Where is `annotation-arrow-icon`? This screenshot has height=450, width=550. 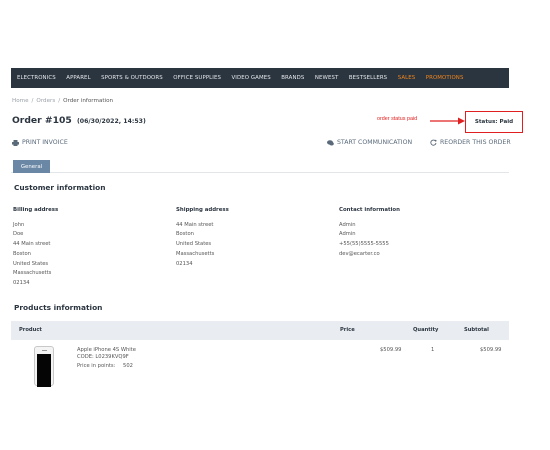 annotation-arrow-icon is located at coordinates (447, 121).